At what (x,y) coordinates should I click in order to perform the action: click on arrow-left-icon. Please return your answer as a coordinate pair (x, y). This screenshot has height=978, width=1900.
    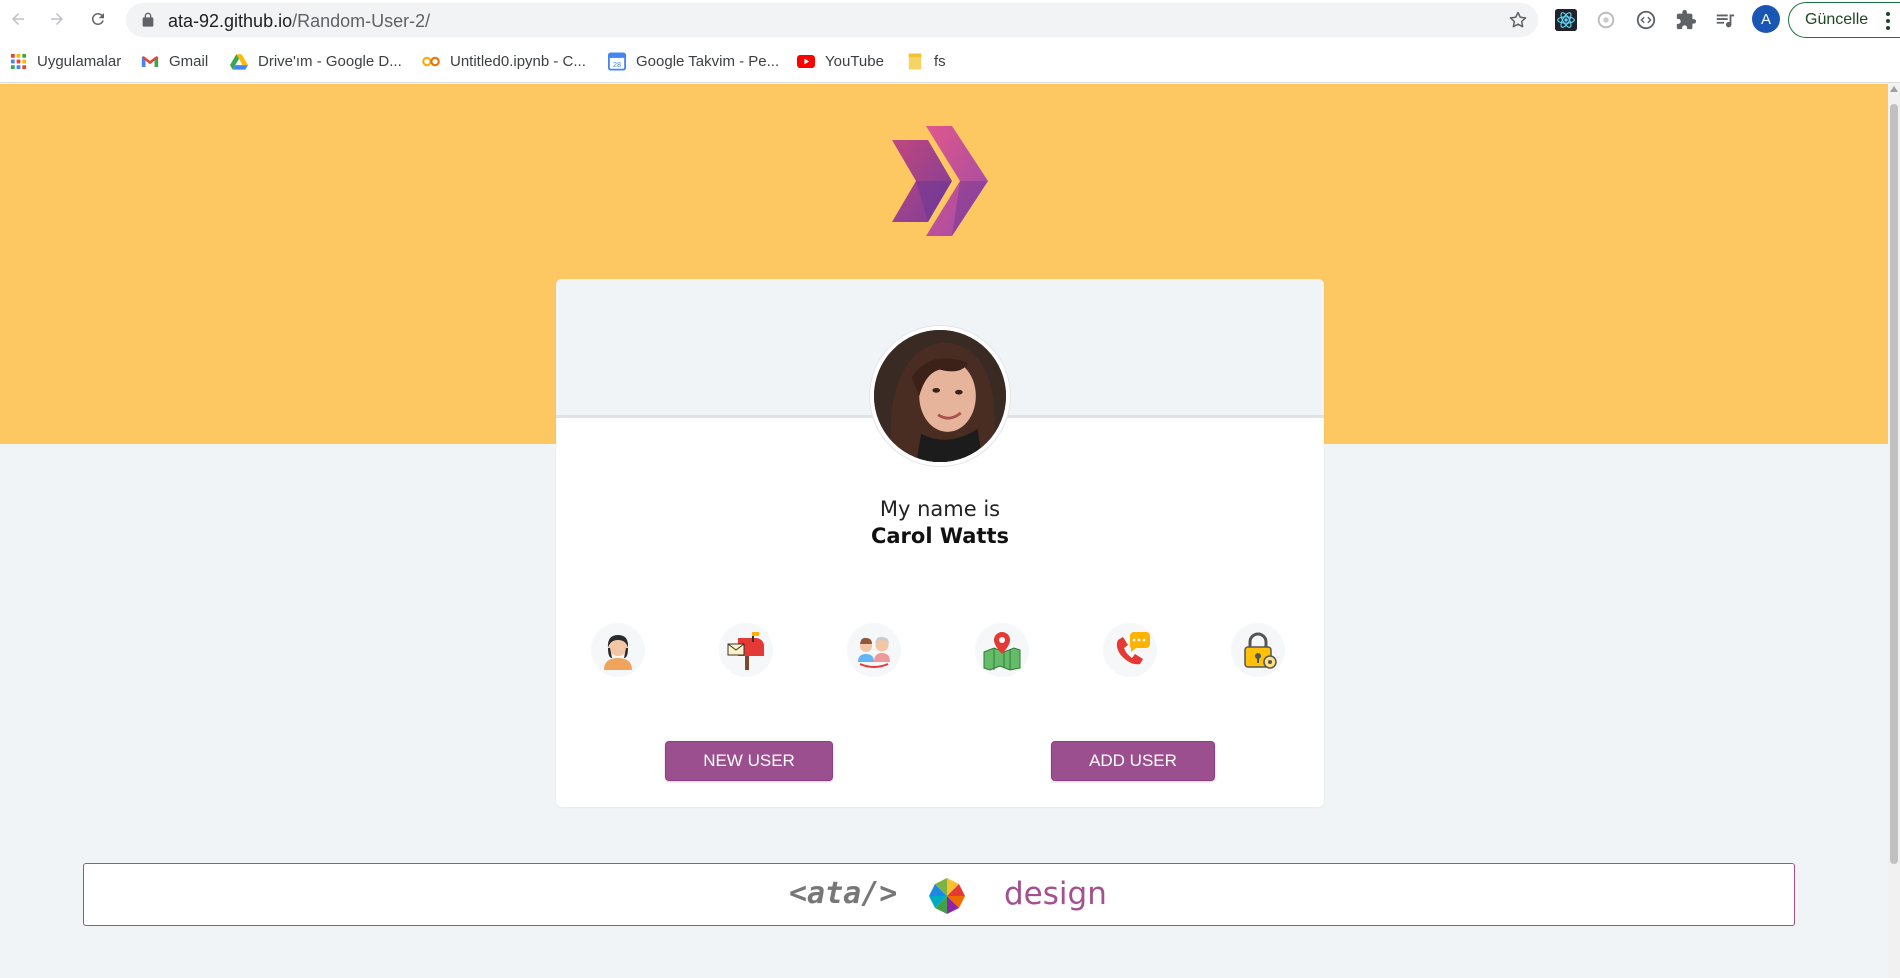
    Looking at the image, I should click on (18, 19).